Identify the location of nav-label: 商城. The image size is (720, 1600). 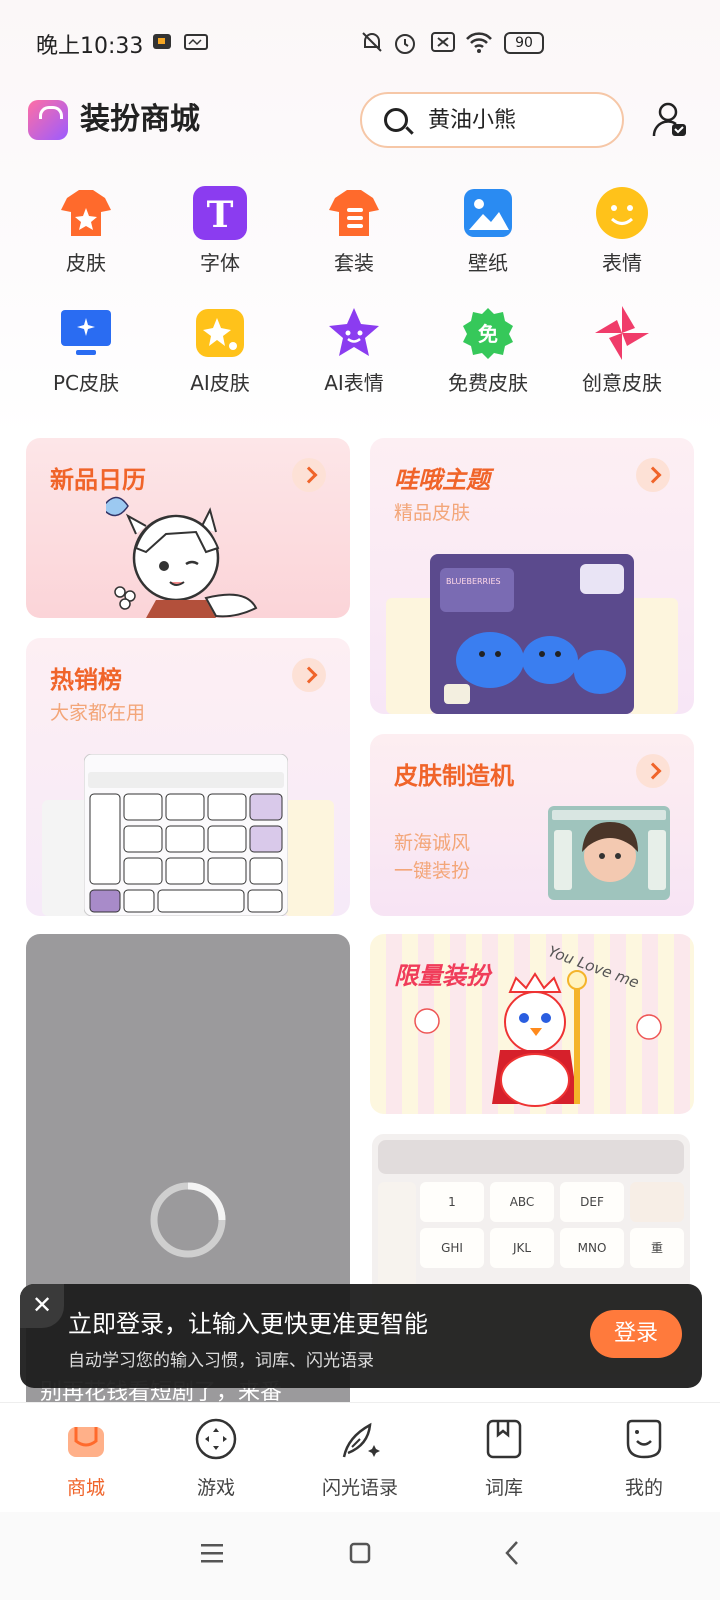
(85, 1488).